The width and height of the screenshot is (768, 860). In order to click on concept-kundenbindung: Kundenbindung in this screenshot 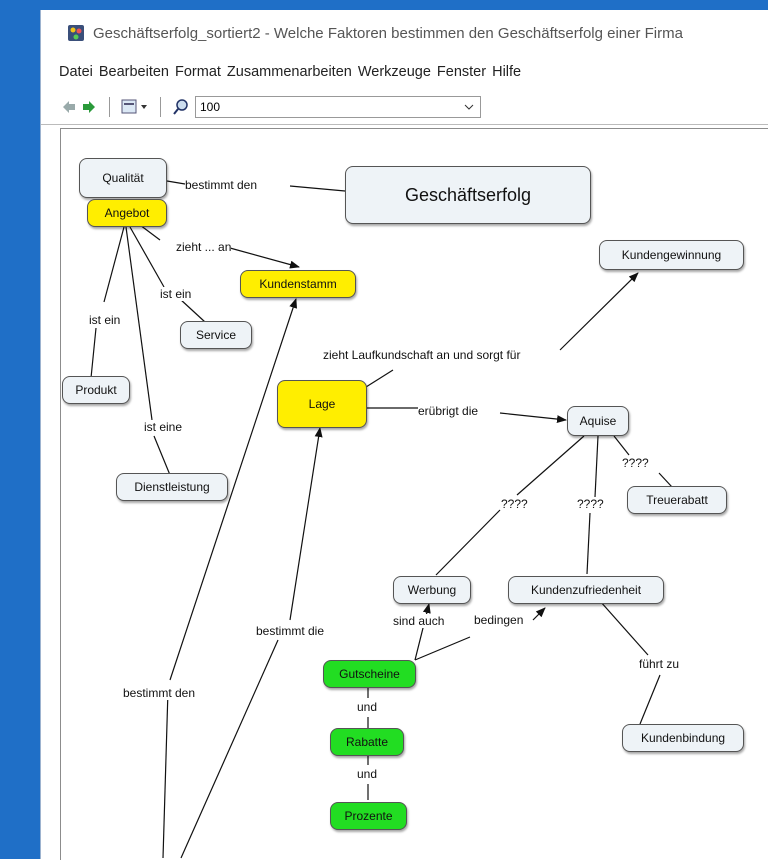, I will do `click(683, 738)`.